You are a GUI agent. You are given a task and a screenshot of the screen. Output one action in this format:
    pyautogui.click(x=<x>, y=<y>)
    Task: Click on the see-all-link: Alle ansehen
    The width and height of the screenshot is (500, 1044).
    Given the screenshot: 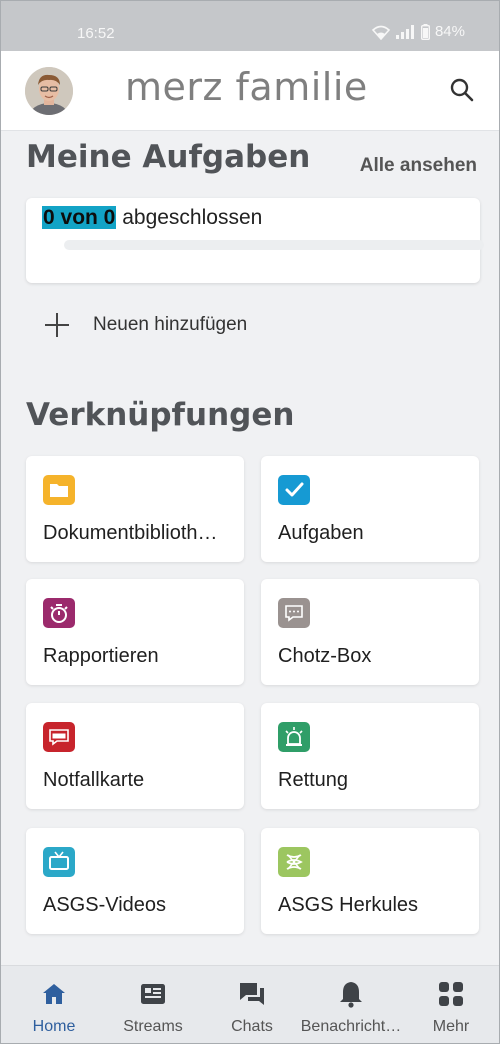 What is the action you would take?
    pyautogui.click(x=418, y=166)
    